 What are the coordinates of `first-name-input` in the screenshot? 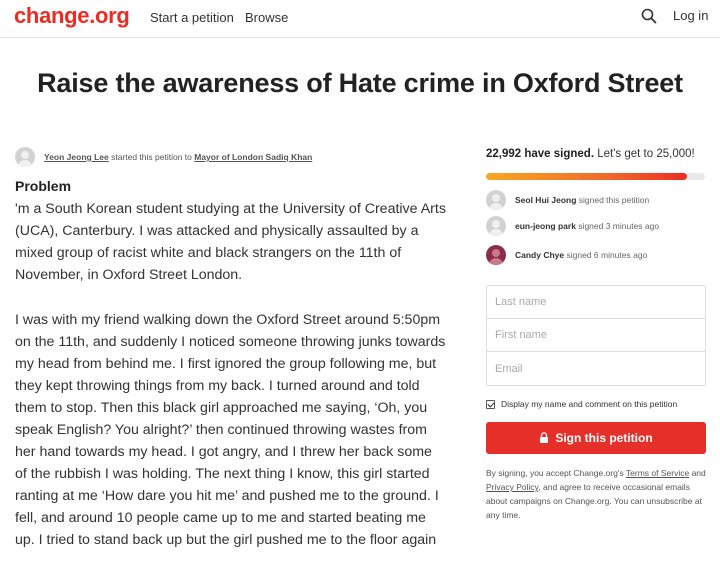 It's located at (596, 335).